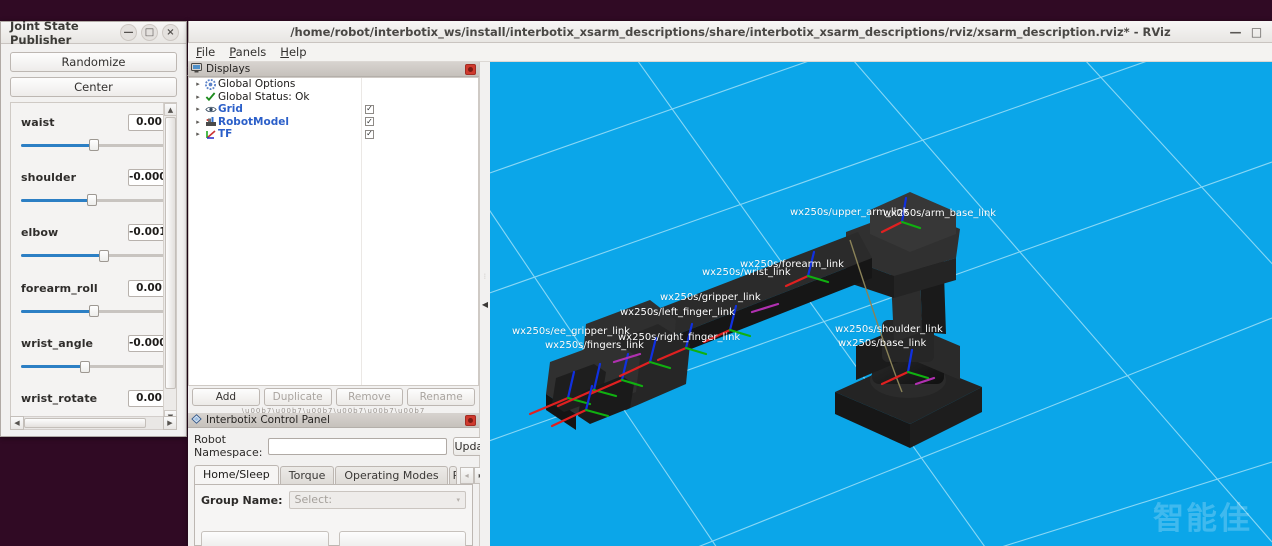 The height and width of the screenshot is (546, 1272). Describe the element at coordinates (93, 87) in the screenshot. I see `center-button: Center` at that location.